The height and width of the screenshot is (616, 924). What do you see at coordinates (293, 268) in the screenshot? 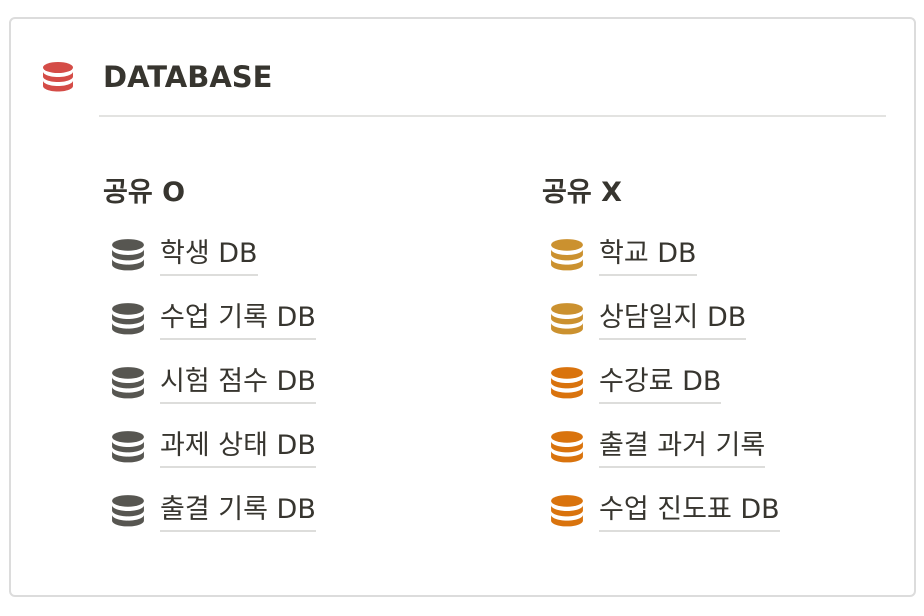
I see `db-link-student: 학생 DB` at bounding box center [293, 268].